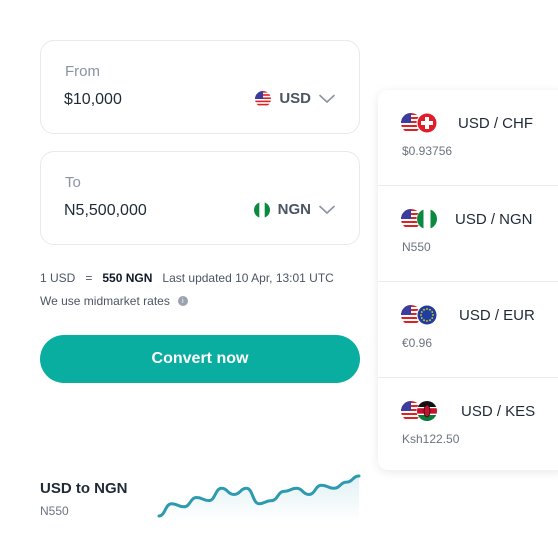 The image size is (558, 558). What do you see at coordinates (182, 301) in the screenshot?
I see `info-icon: i` at bounding box center [182, 301].